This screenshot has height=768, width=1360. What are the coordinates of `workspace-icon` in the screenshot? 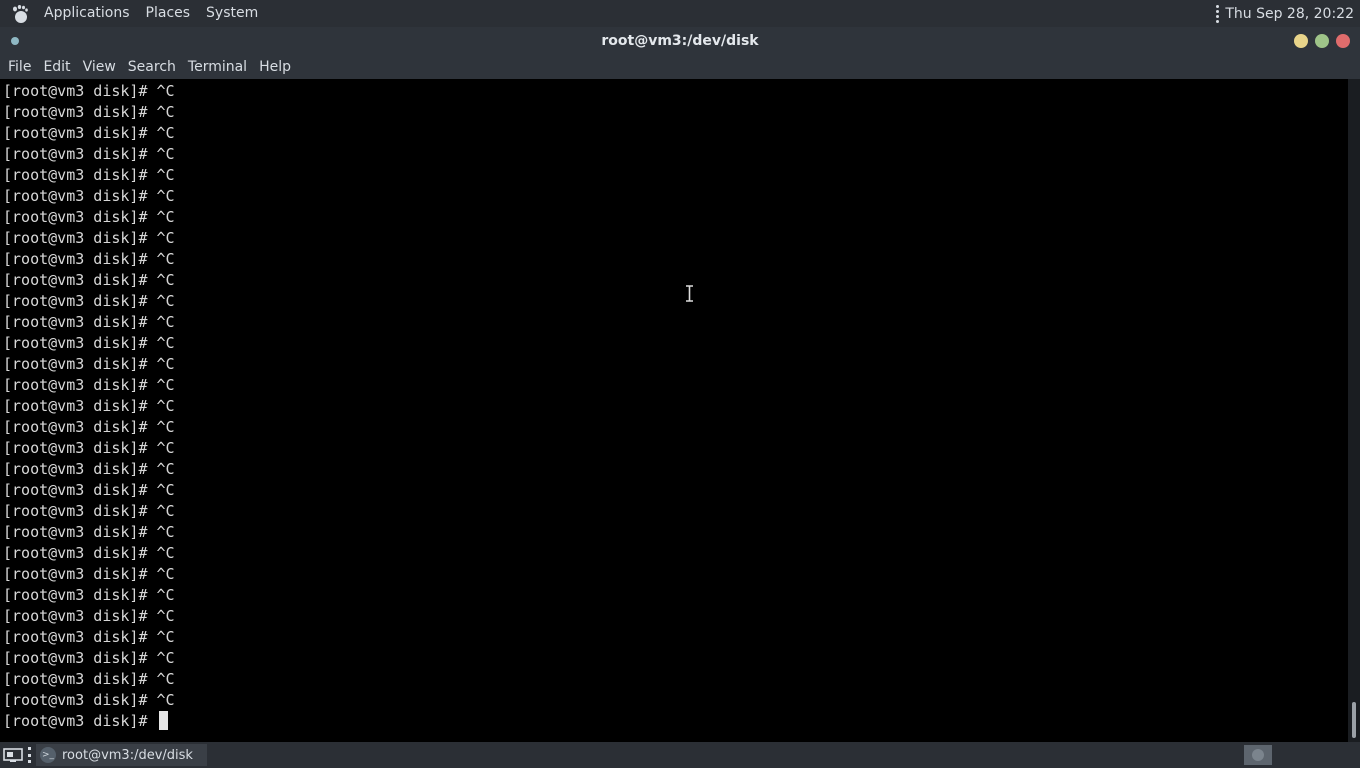 It's located at (1258, 755).